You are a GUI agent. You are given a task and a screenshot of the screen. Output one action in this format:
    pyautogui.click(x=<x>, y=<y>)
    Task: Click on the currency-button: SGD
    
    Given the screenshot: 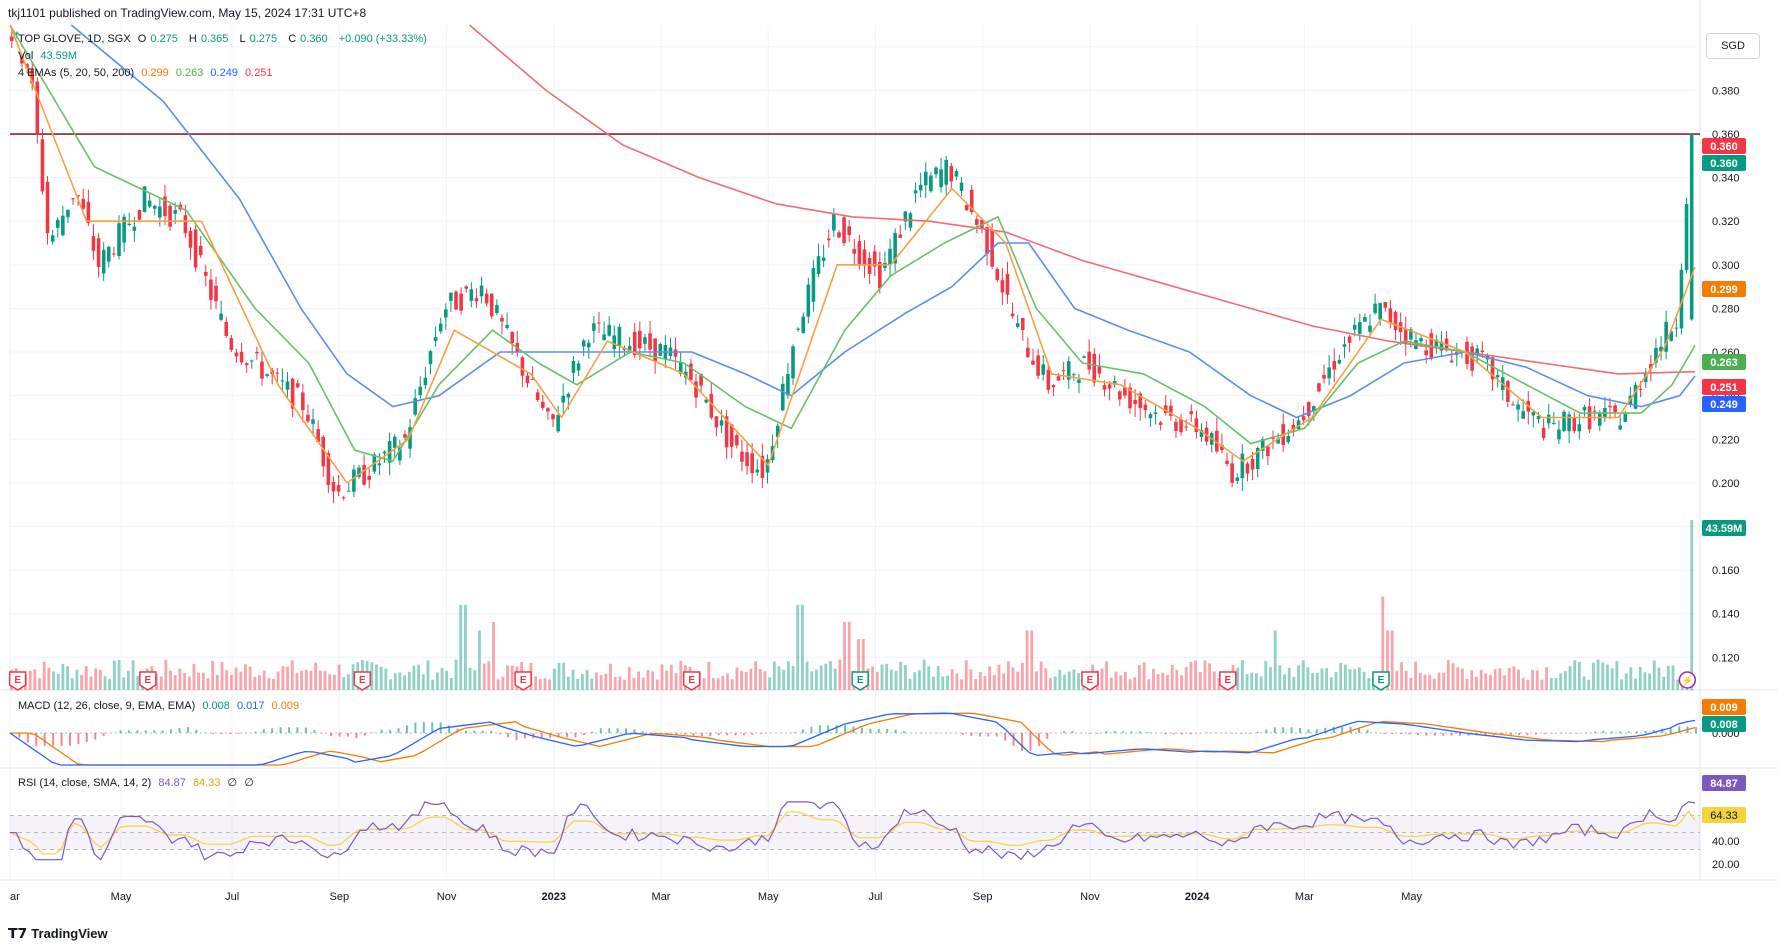 What is the action you would take?
    pyautogui.click(x=1733, y=46)
    